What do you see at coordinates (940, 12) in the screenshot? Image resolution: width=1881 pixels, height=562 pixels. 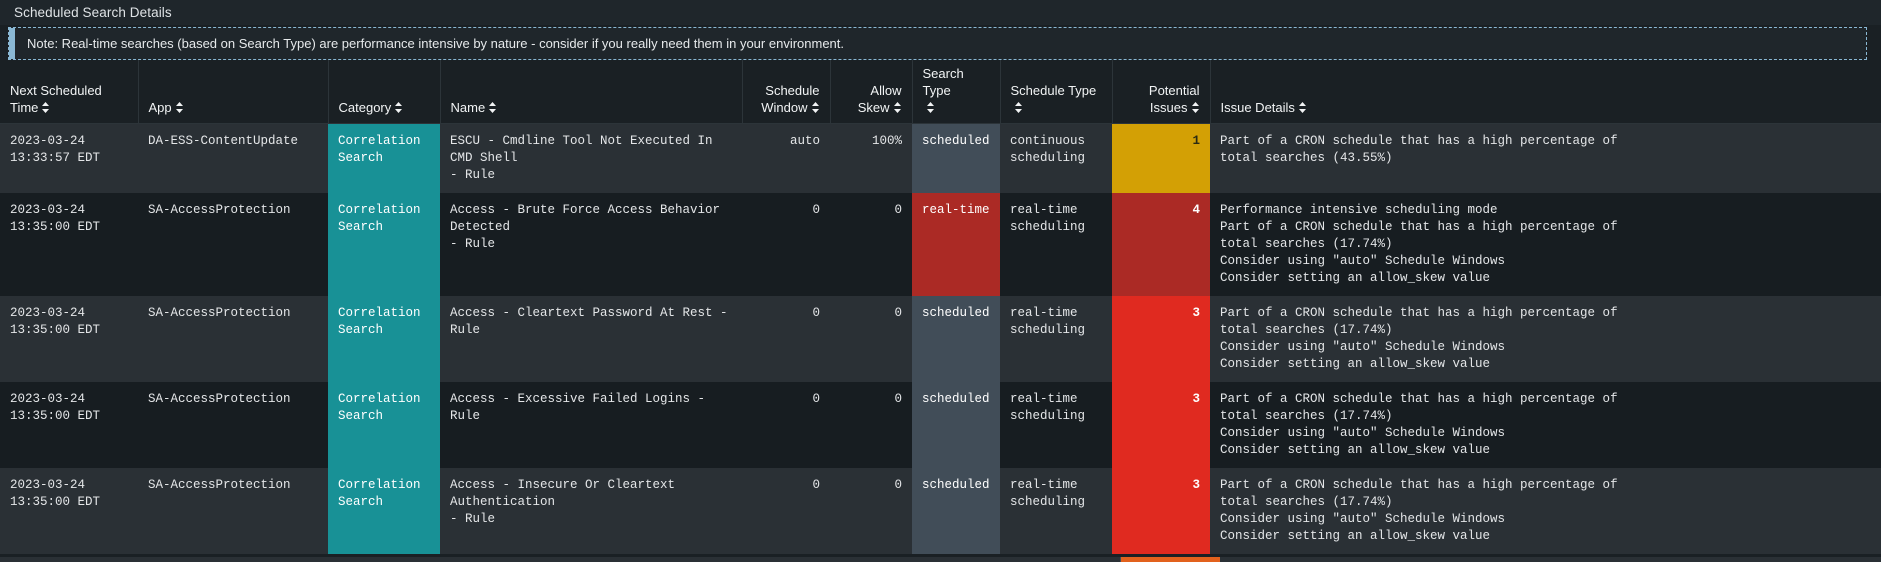 I see `page-title: Scheduled Search Details` at bounding box center [940, 12].